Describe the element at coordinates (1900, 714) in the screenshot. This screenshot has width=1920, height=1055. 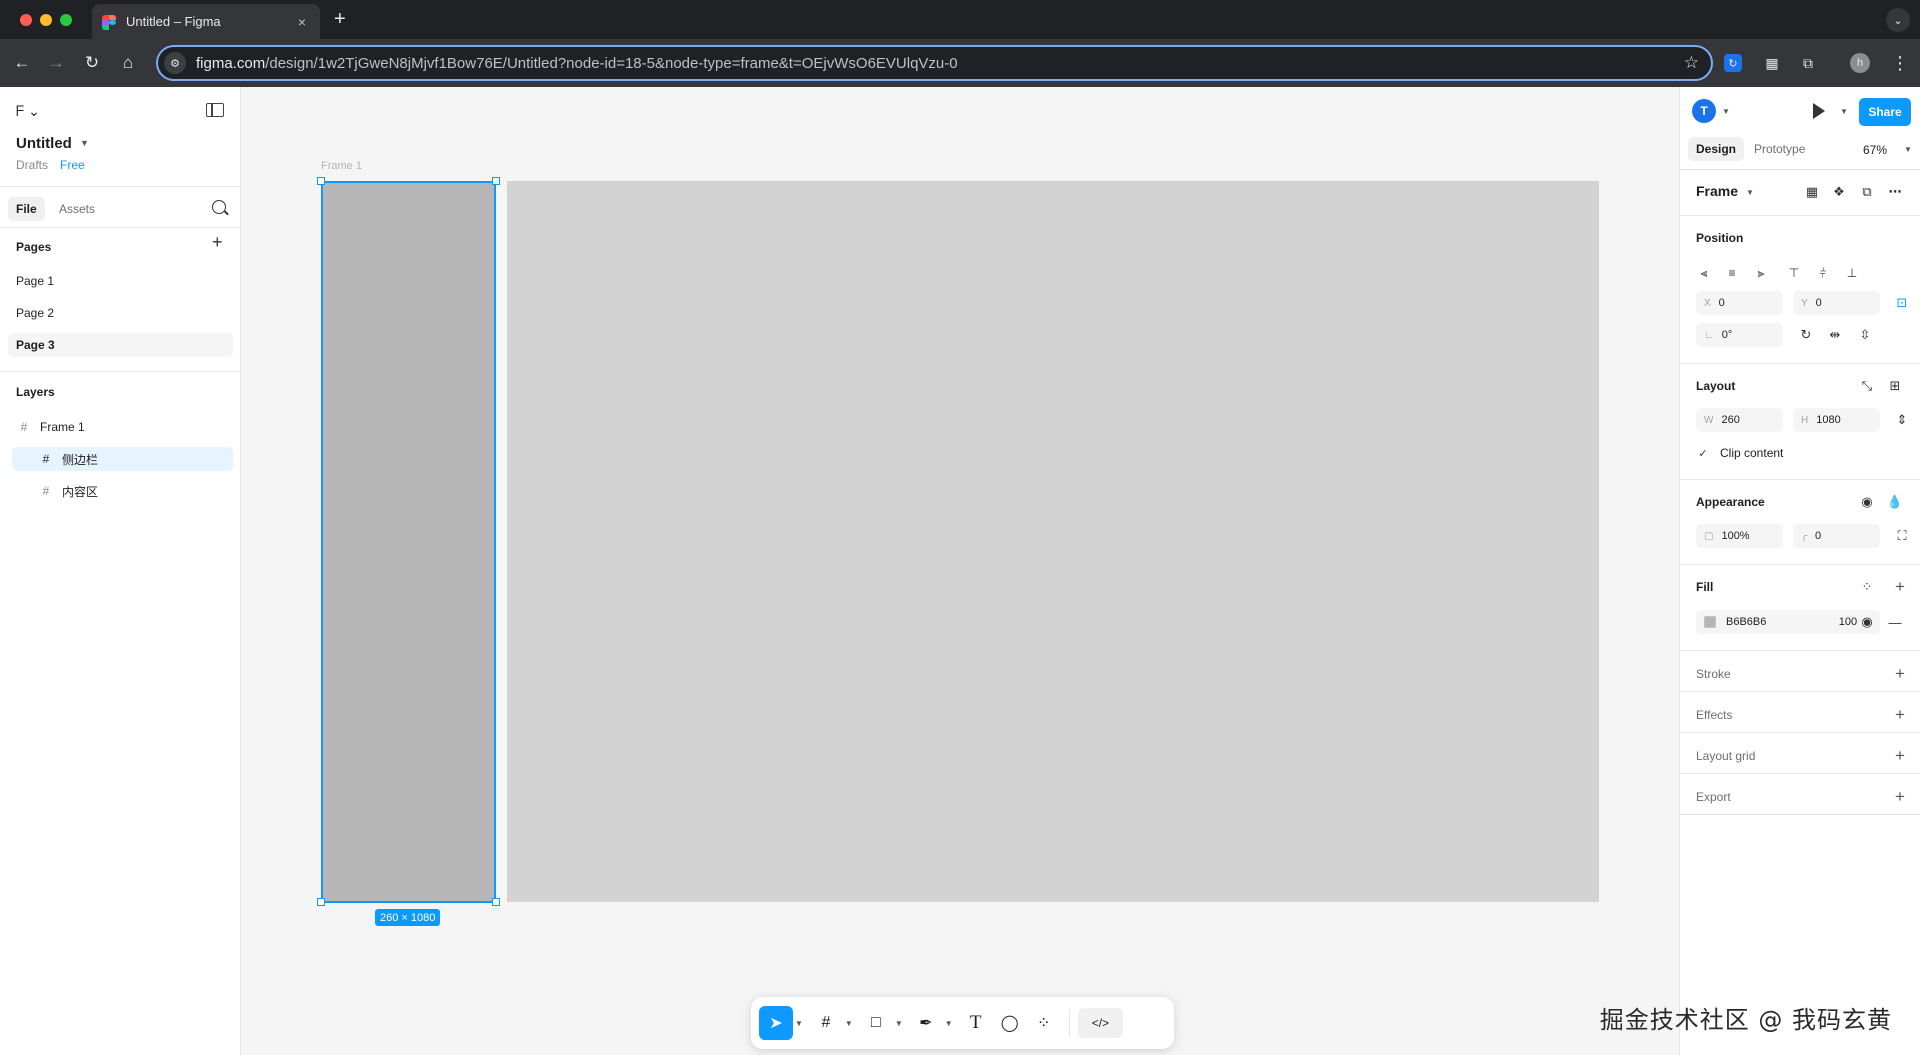
I see `add-effect-icon: +` at that location.